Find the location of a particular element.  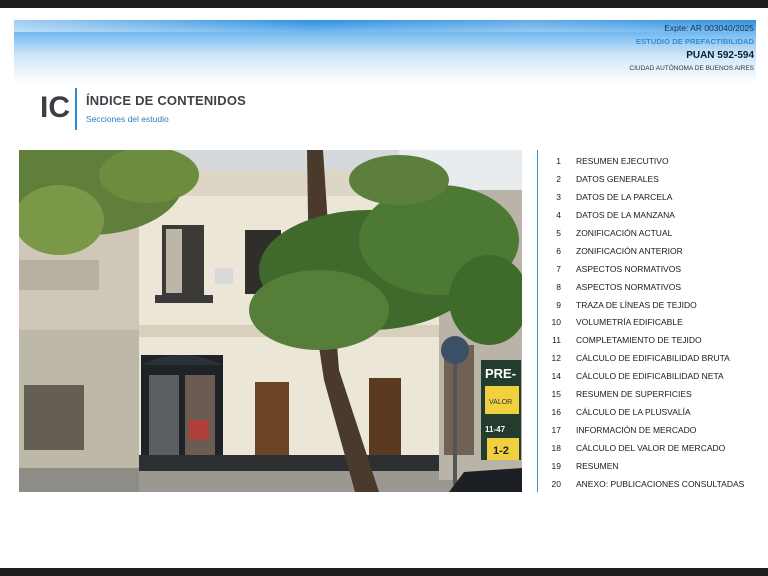

toc-item-label: CÁLCULO DEL VALOR DE MERCADO is located at coordinates (651, 448).